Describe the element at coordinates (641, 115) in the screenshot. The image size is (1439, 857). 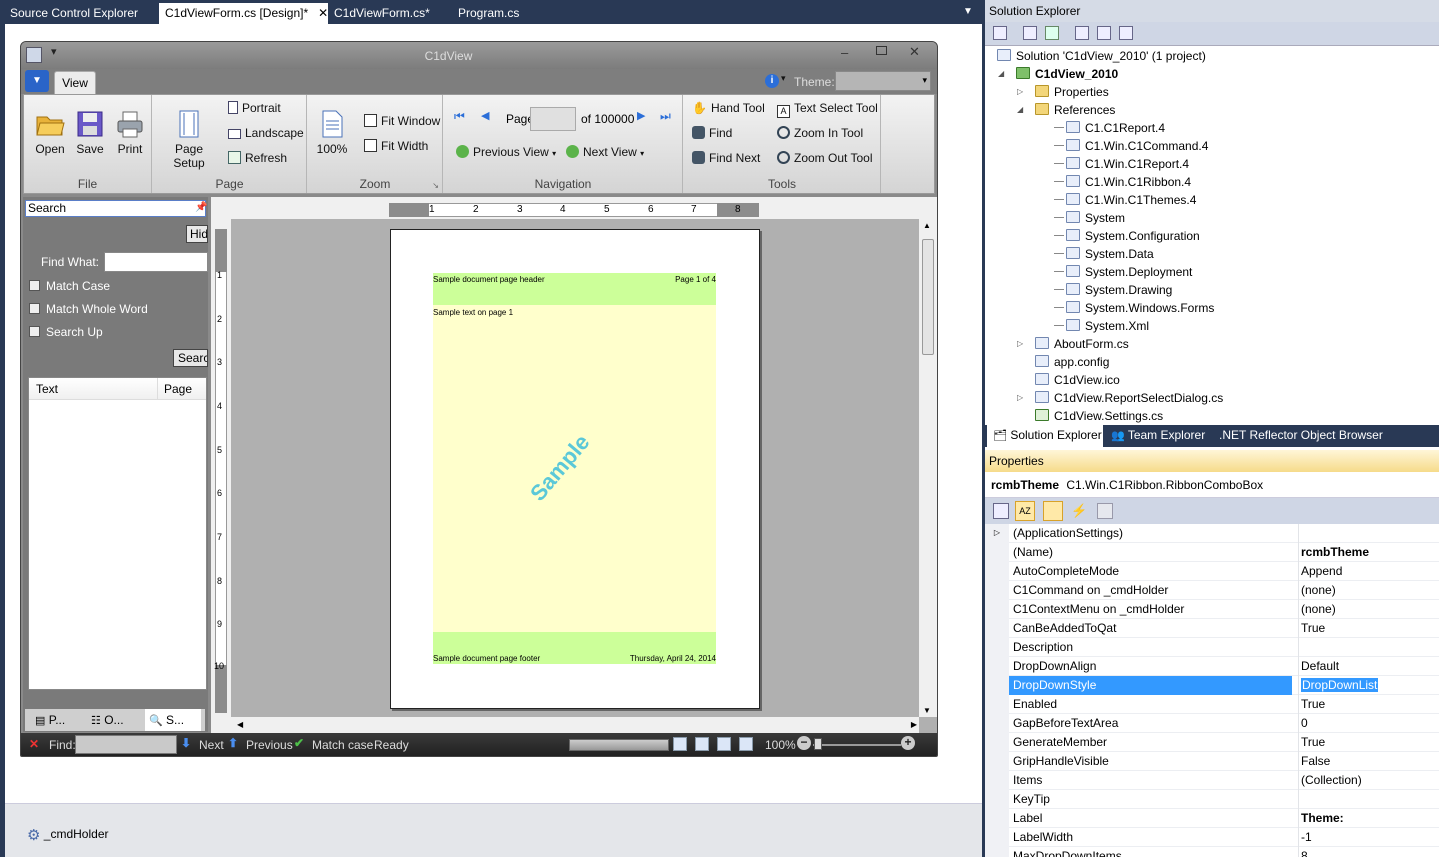
I see `next-page-icon: ▶` at that location.